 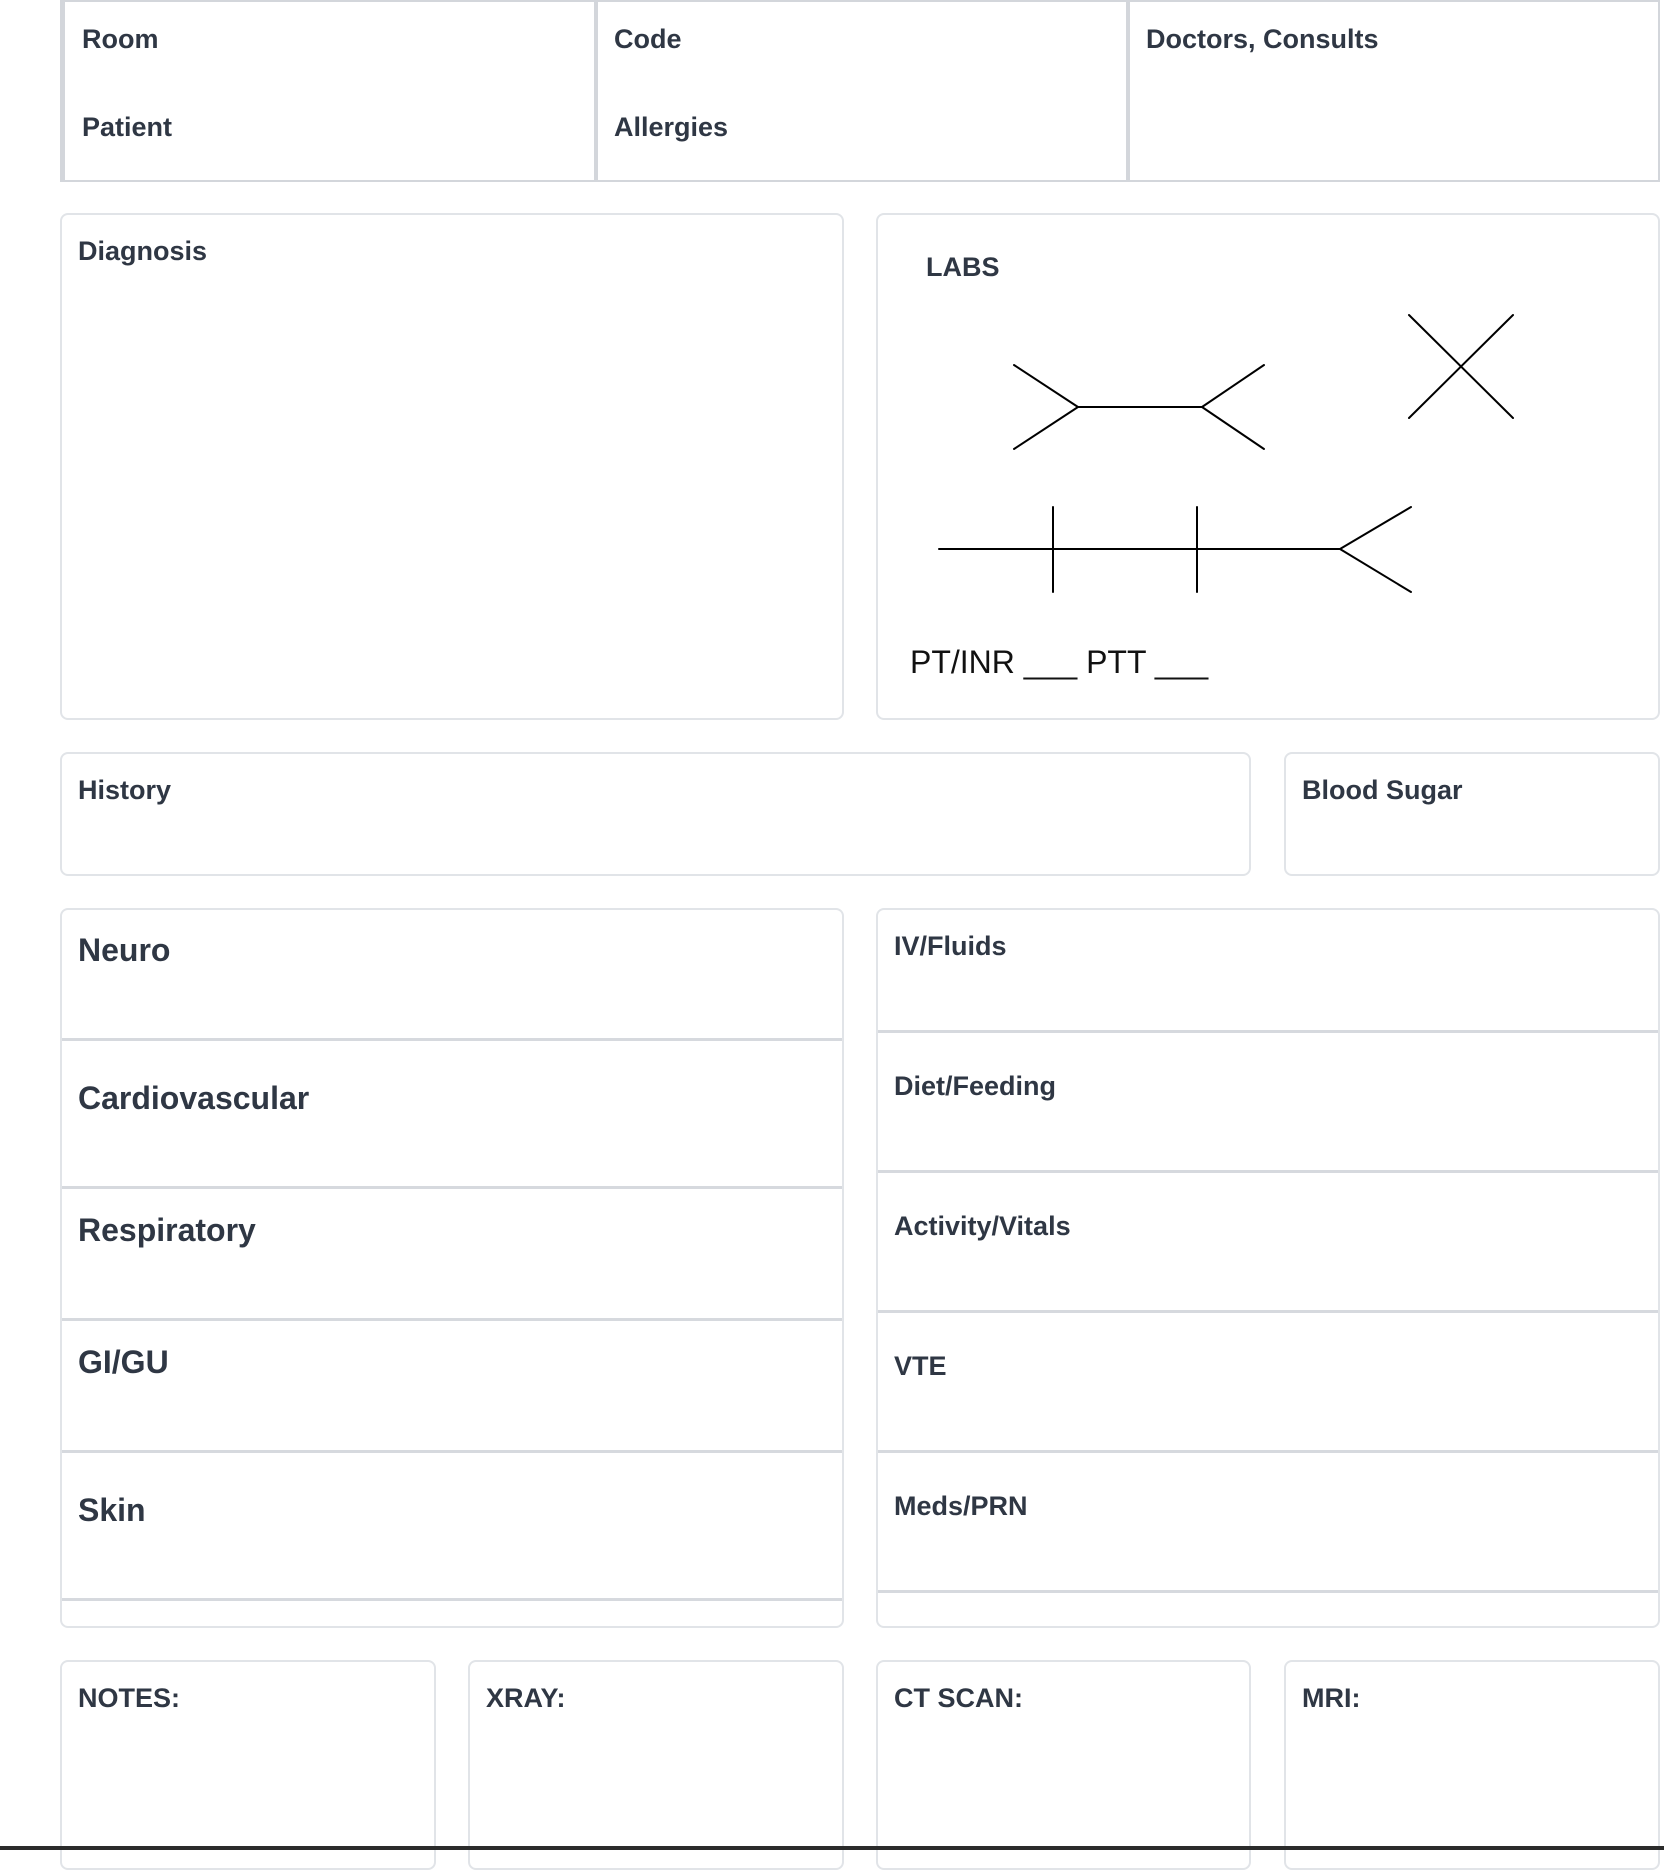 I want to click on blood-sugar-box, so click(x=1472, y=814).